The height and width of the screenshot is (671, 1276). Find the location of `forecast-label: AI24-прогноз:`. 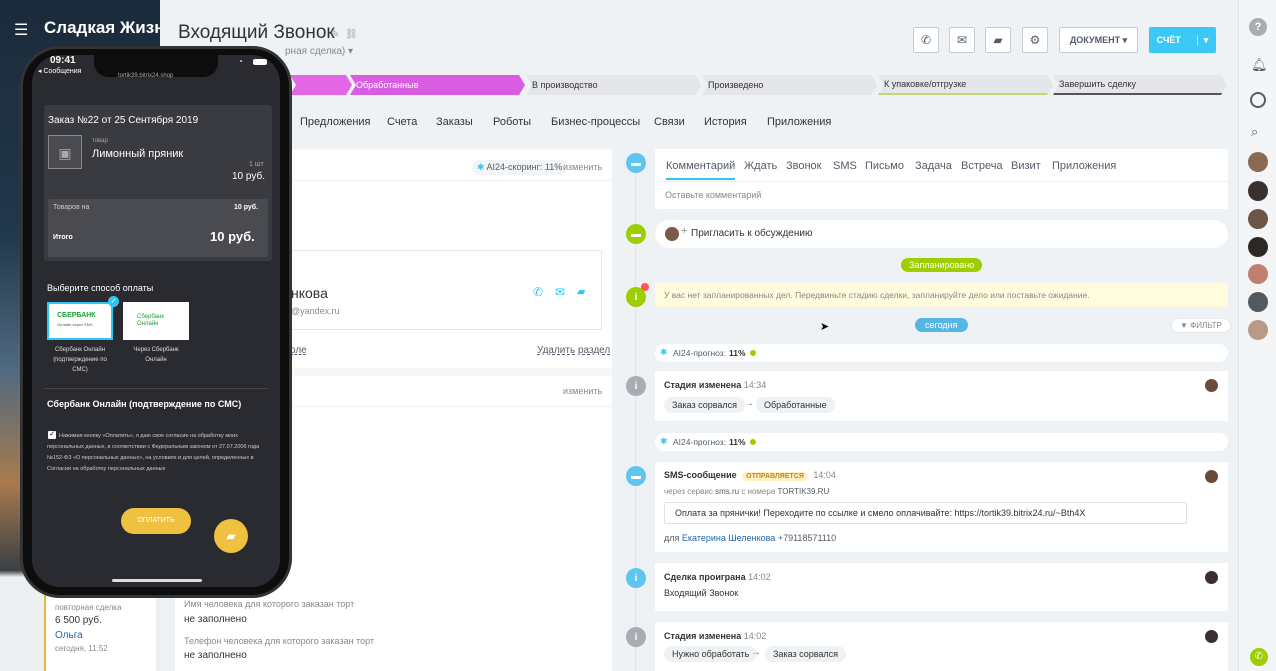

forecast-label: AI24-прогноз: is located at coordinates (700, 353).